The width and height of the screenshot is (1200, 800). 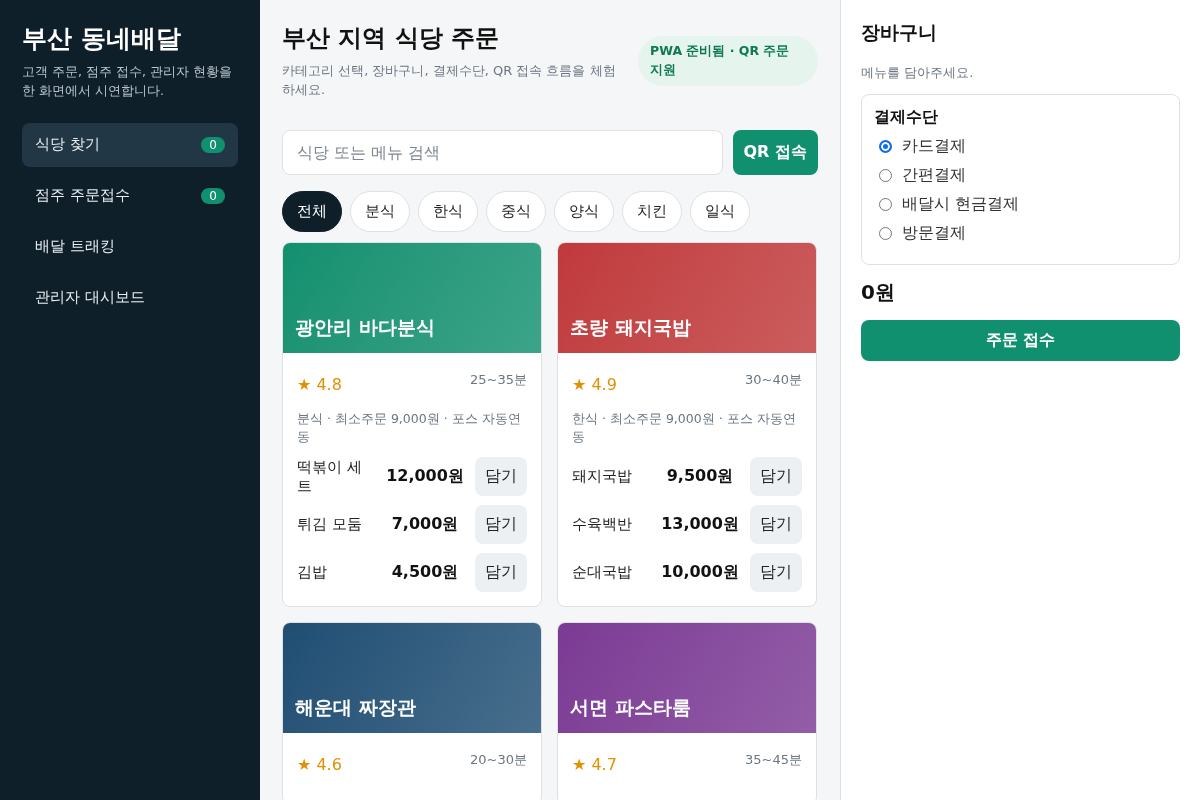 What do you see at coordinates (773, 379) in the screenshot?
I see `delivery-time: 30~40분` at bounding box center [773, 379].